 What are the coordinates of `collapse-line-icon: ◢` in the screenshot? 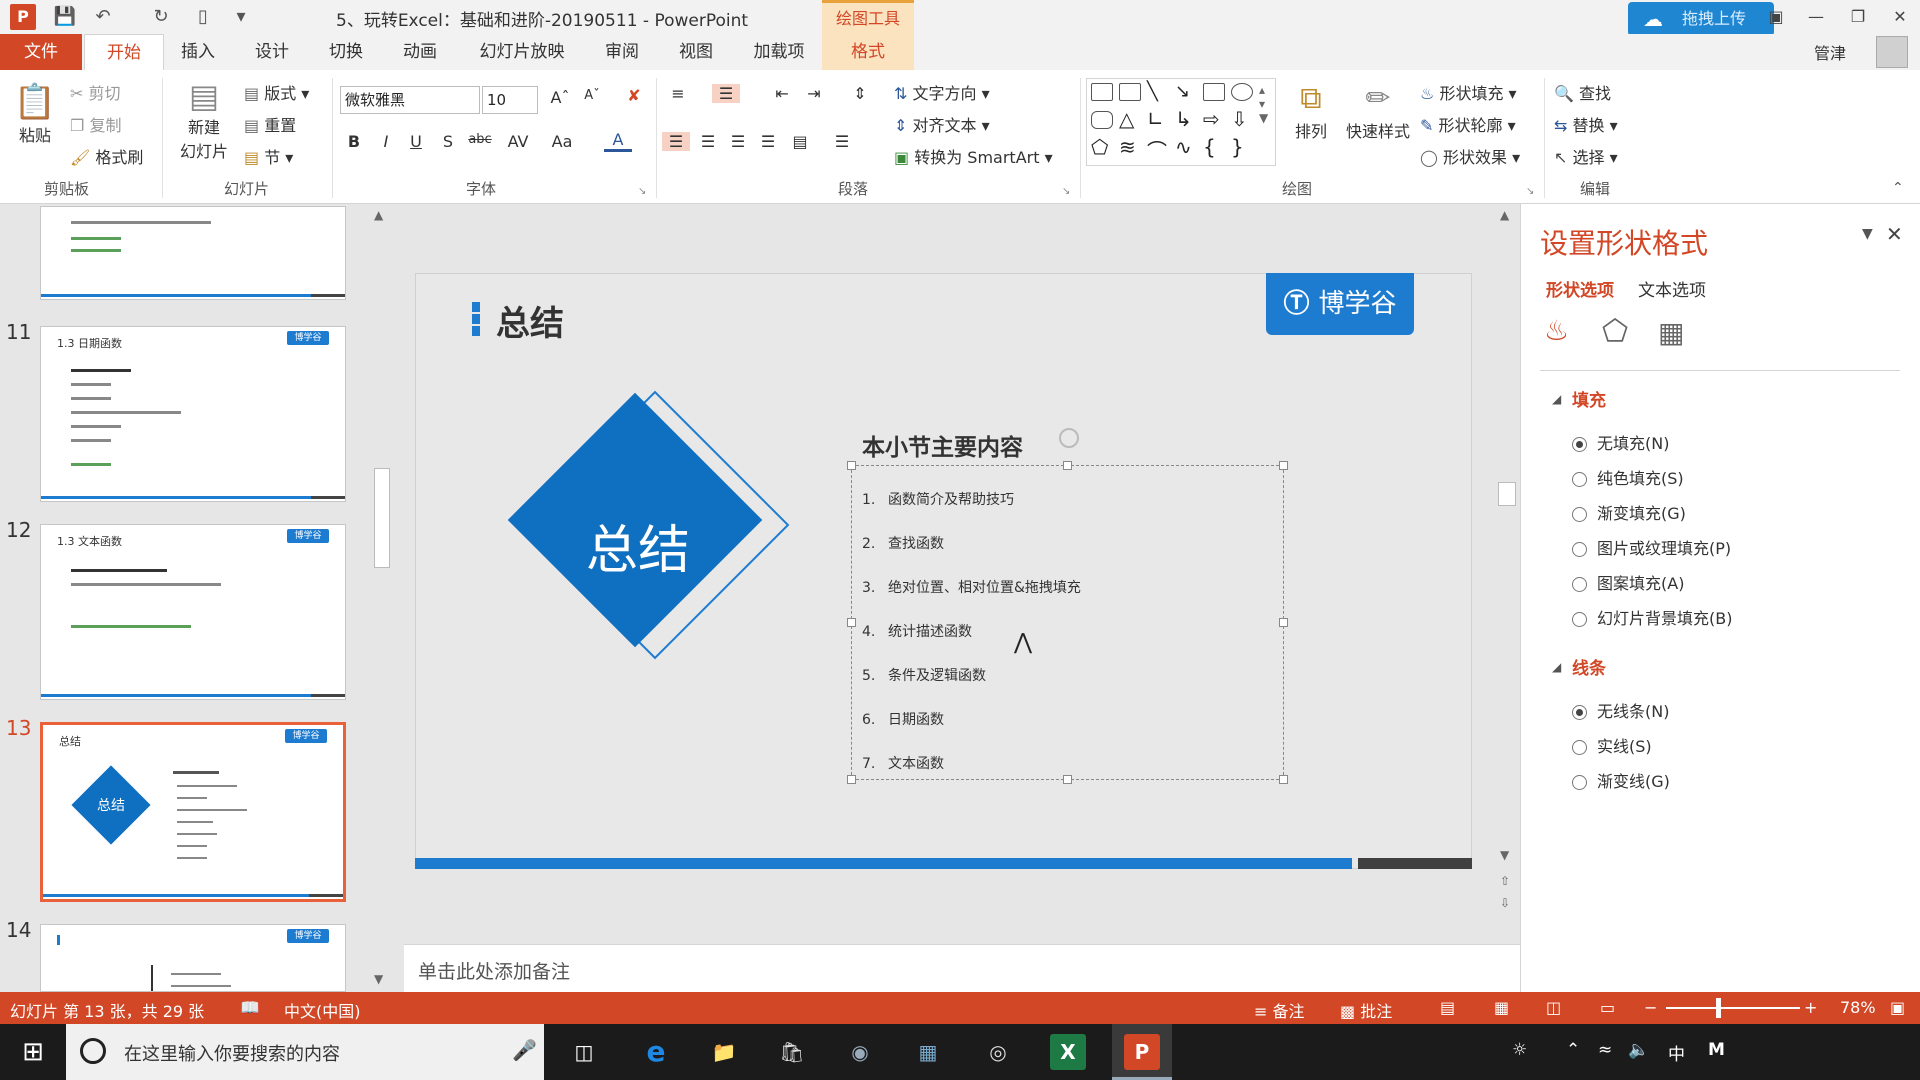 It's located at (1556, 667).